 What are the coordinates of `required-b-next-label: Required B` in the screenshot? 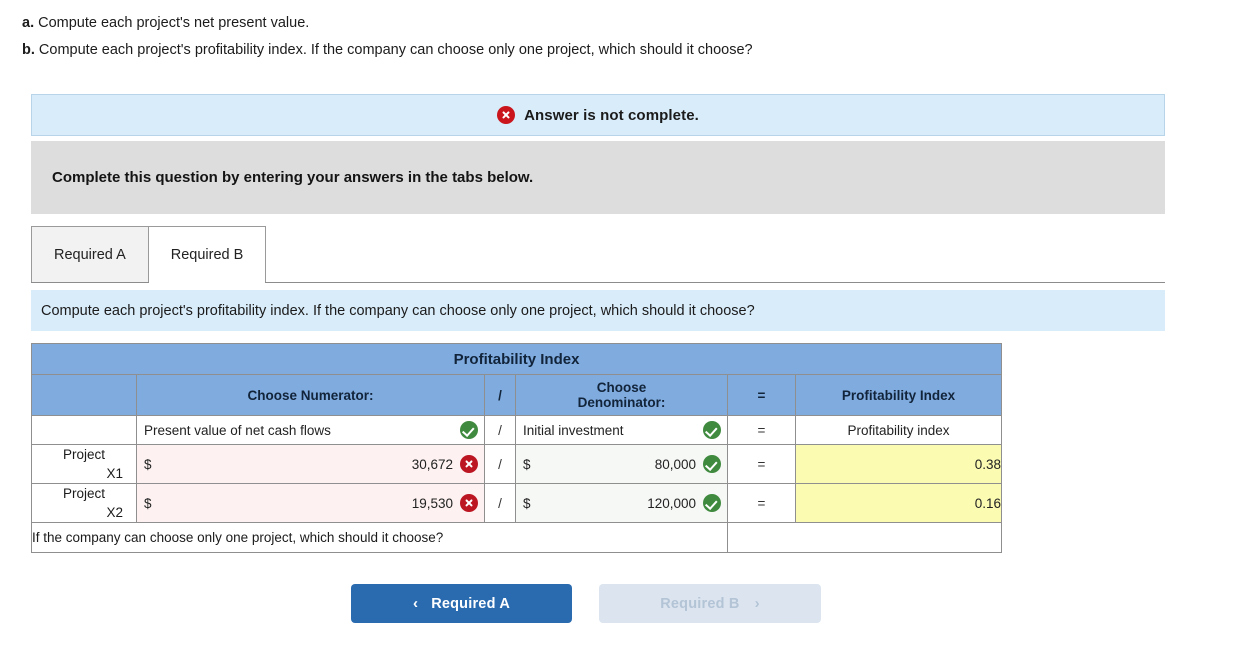 It's located at (700, 603).